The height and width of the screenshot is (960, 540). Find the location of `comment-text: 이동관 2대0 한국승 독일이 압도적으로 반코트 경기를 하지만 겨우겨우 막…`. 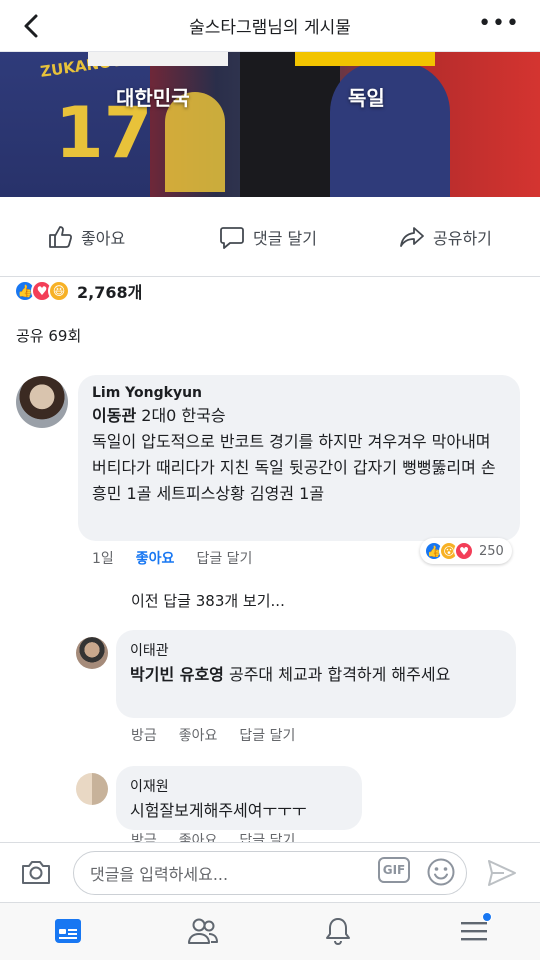

comment-text: 이동관 2대0 한국승 독일이 압도적으로 반코트 경기를 하지만 겨우겨우 막… is located at coordinates (299, 455).